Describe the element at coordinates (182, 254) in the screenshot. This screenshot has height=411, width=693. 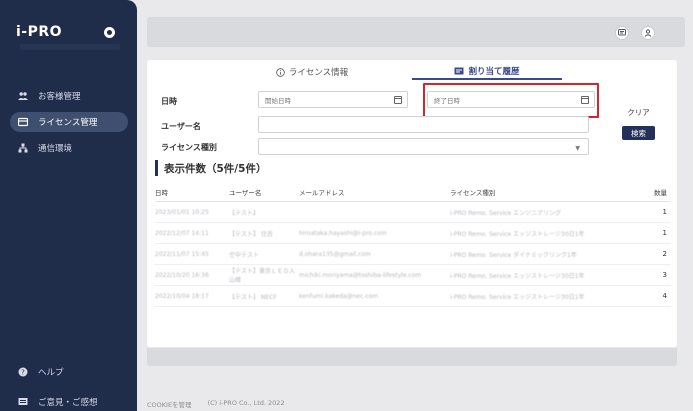
I see `cell-date: 2022/11/07 15:45` at that location.